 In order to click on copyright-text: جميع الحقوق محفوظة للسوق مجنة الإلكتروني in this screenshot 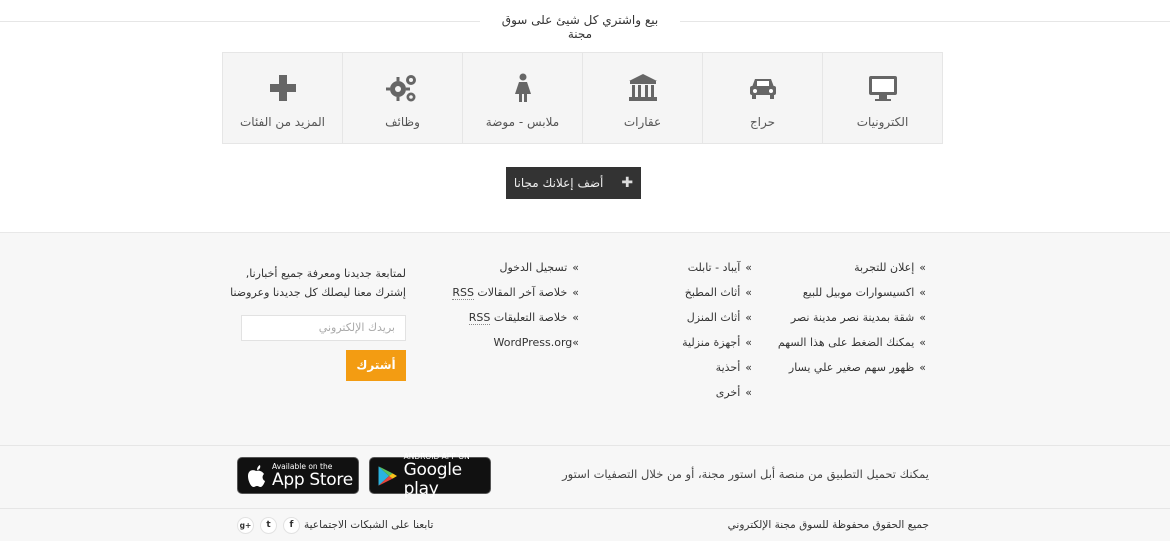, I will do `click(828, 525)`.